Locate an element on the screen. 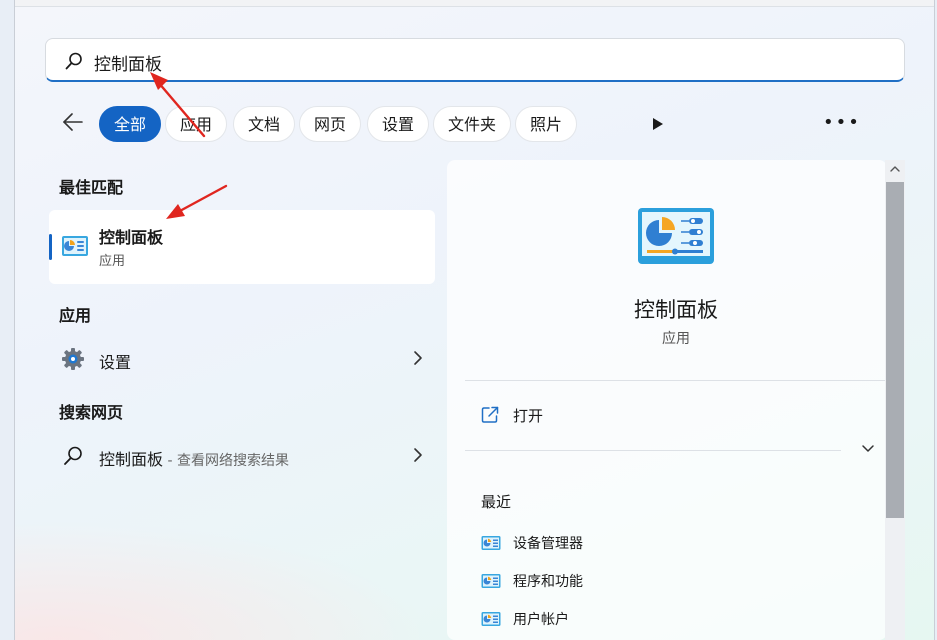 The height and width of the screenshot is (640, 937). apps-heading: 应用 is located at coordinates (75, 315).